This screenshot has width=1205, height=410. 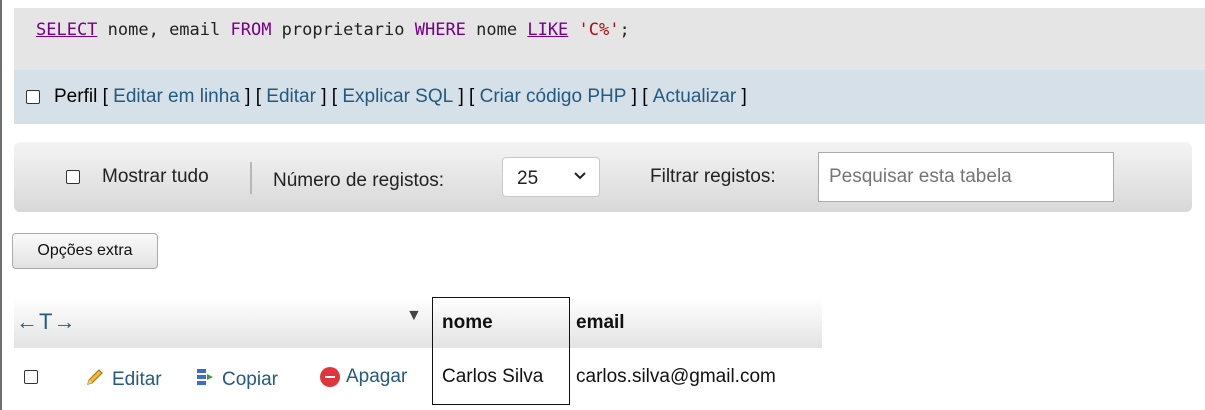 What do you see at coordinates (137, 379) in the screenshot?
I see `edit-label: Editar` at bounding box center [137, 379].